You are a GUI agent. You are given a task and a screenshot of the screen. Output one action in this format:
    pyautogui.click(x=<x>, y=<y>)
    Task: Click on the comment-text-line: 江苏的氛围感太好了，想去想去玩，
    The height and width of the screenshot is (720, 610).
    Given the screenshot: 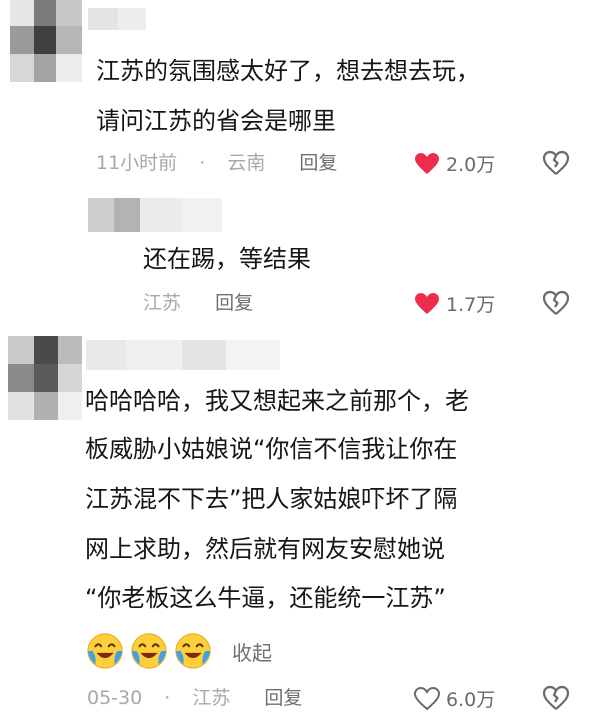 What is the action you would take?
    pyautogui.click(x=288, y=71)
    